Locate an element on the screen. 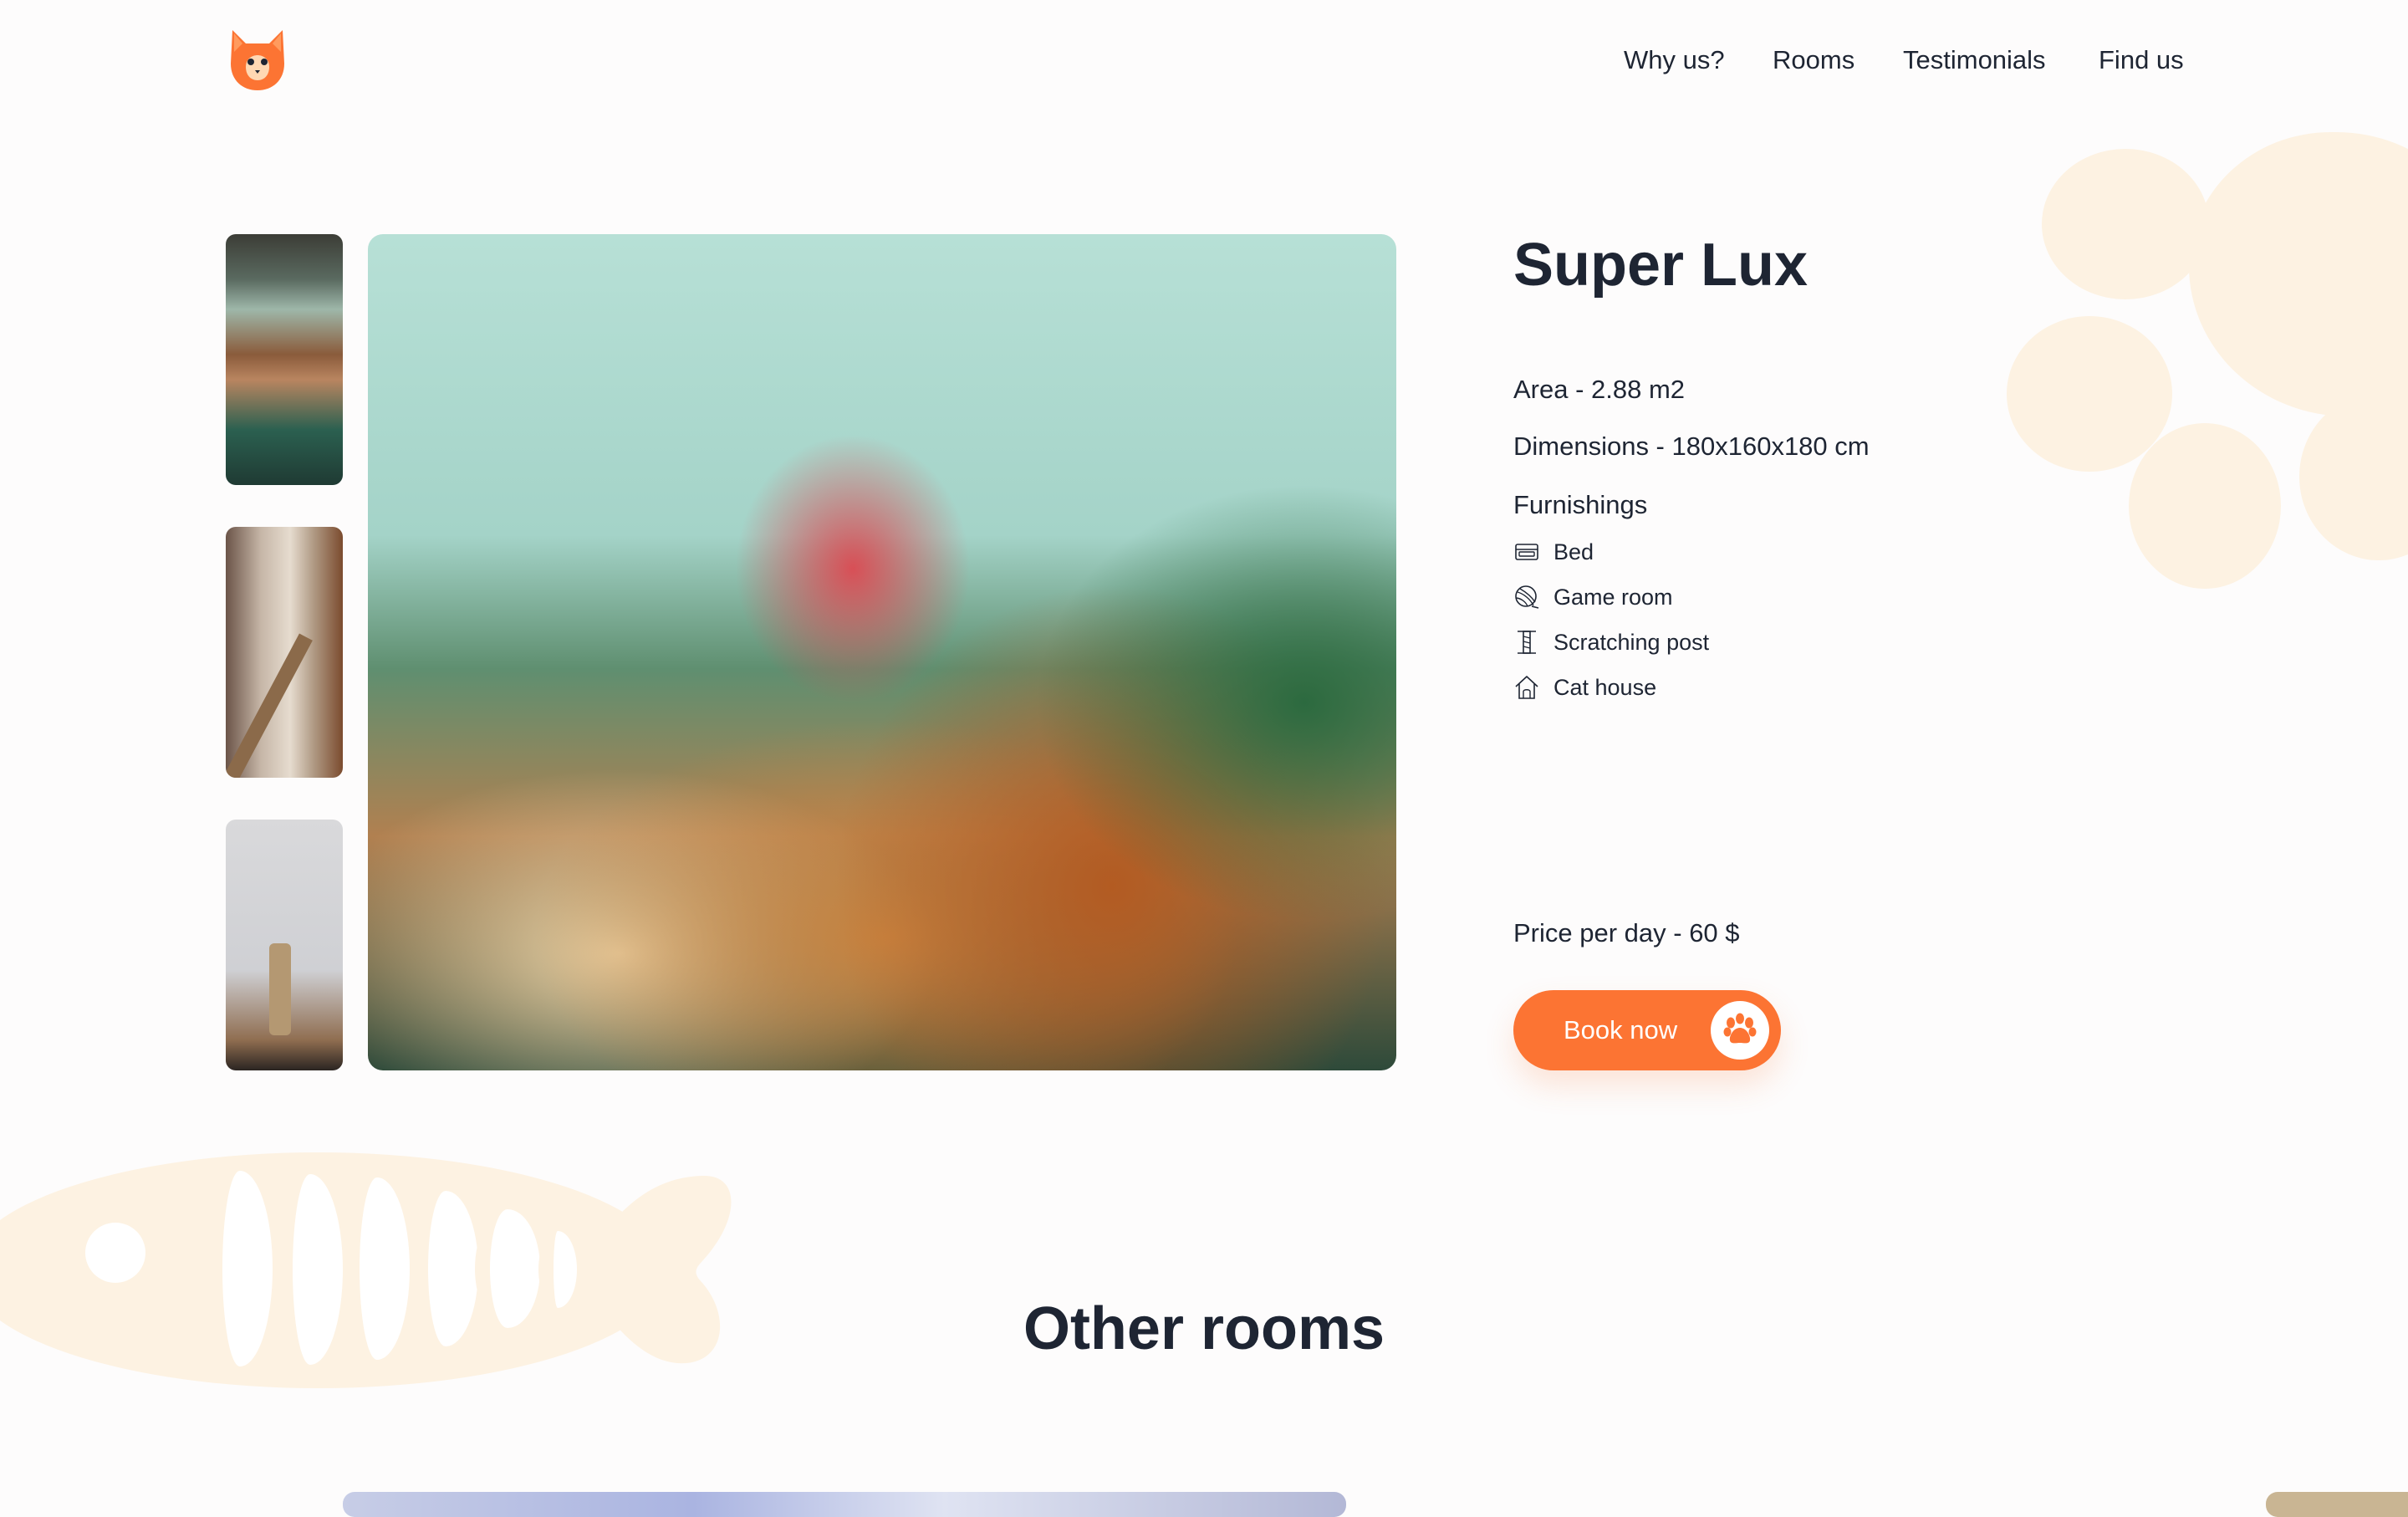 This screenshot has height=1517, width=2408. other-rooms-title: Other rooms is located at coordinates (1204, 1328).